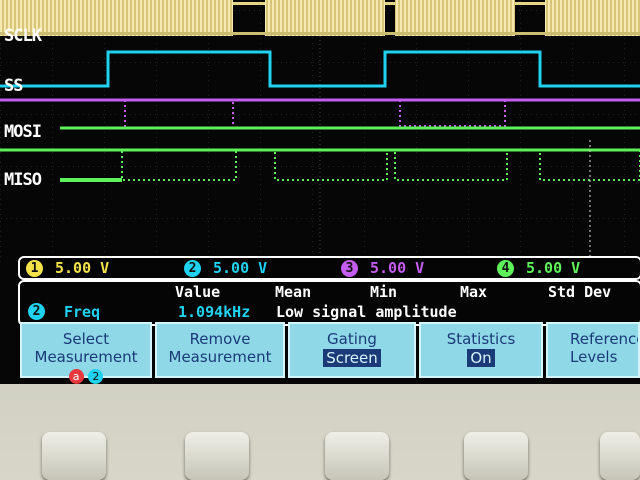 Image resolution: width=640 pixels, height=480 pixels. I want to click on ch4-badge: 4, so click(505, 268).